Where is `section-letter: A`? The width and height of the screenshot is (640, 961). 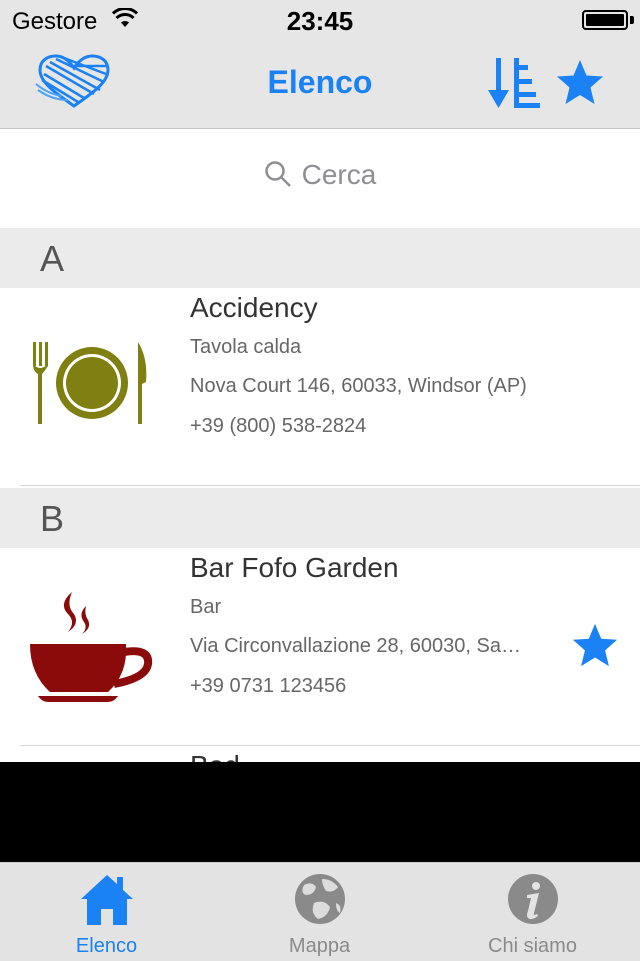
section-letter: A is located at coordinates (52, 258).